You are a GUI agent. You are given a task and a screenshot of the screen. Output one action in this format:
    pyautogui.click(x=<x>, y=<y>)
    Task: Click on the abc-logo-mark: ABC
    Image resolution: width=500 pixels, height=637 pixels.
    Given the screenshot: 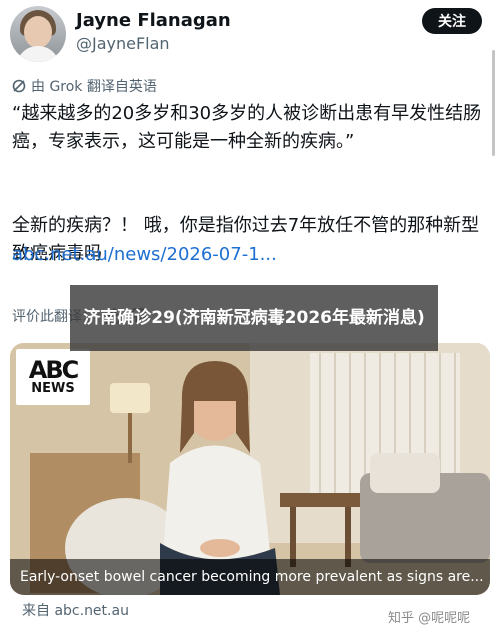 What is the action you would take?
    pyautogui.click(x=54, y=369)
    